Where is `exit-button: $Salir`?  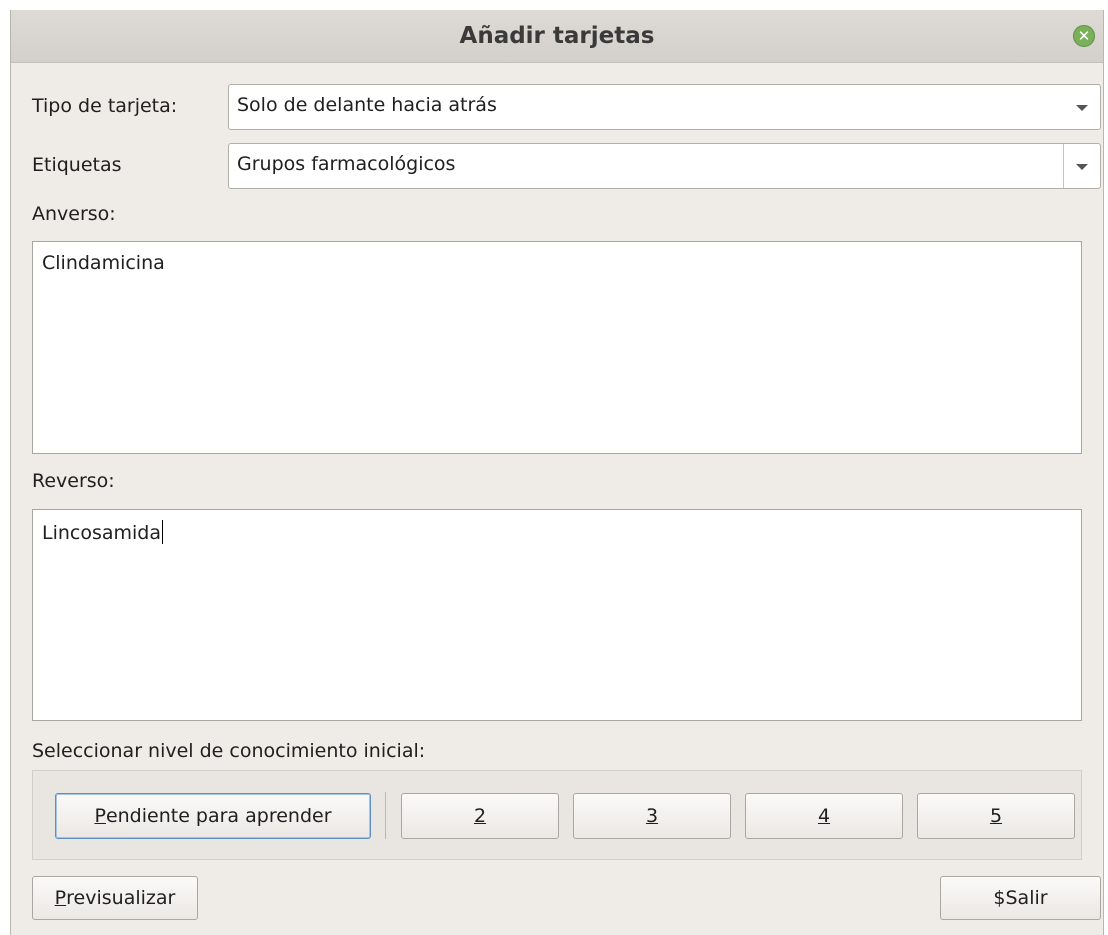
exit-button: $Salir is located at coordinates (1020, 898).